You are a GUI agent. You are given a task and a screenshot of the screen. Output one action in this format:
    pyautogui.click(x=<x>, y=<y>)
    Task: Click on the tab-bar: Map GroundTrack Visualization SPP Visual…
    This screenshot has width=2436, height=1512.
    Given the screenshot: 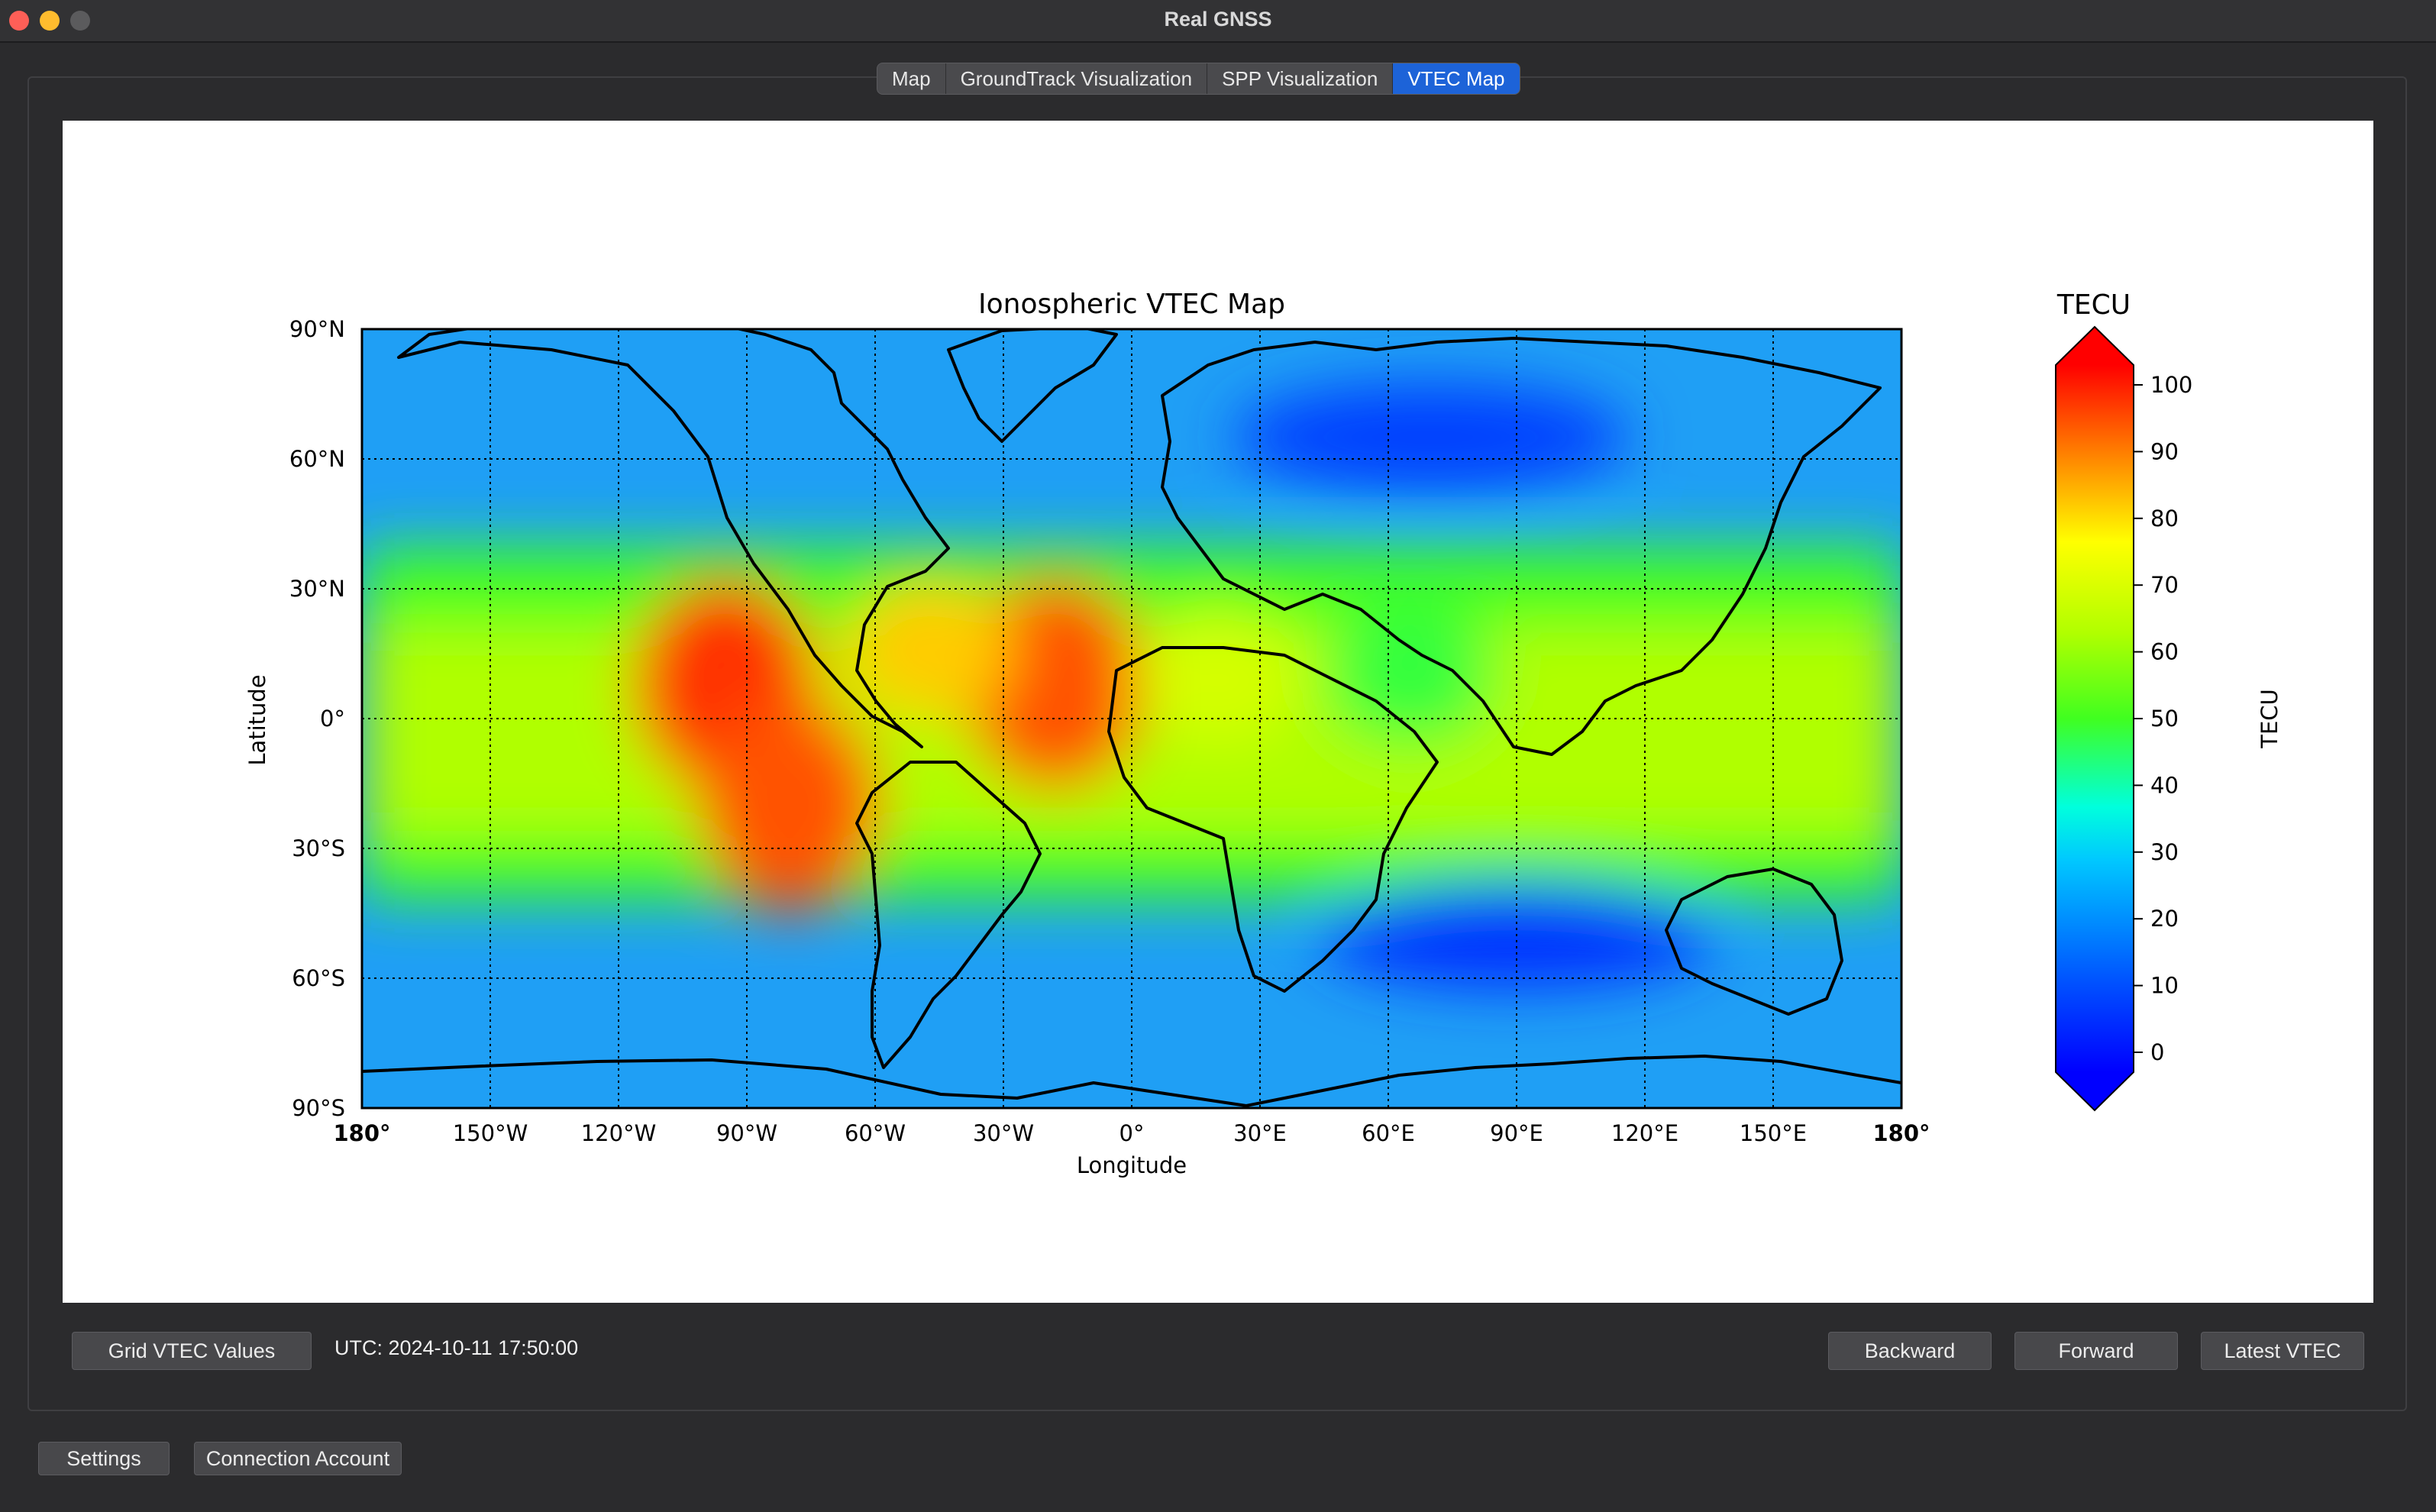 What is the action you would take?
    pyautogui.click(x=1198, y=79)
    